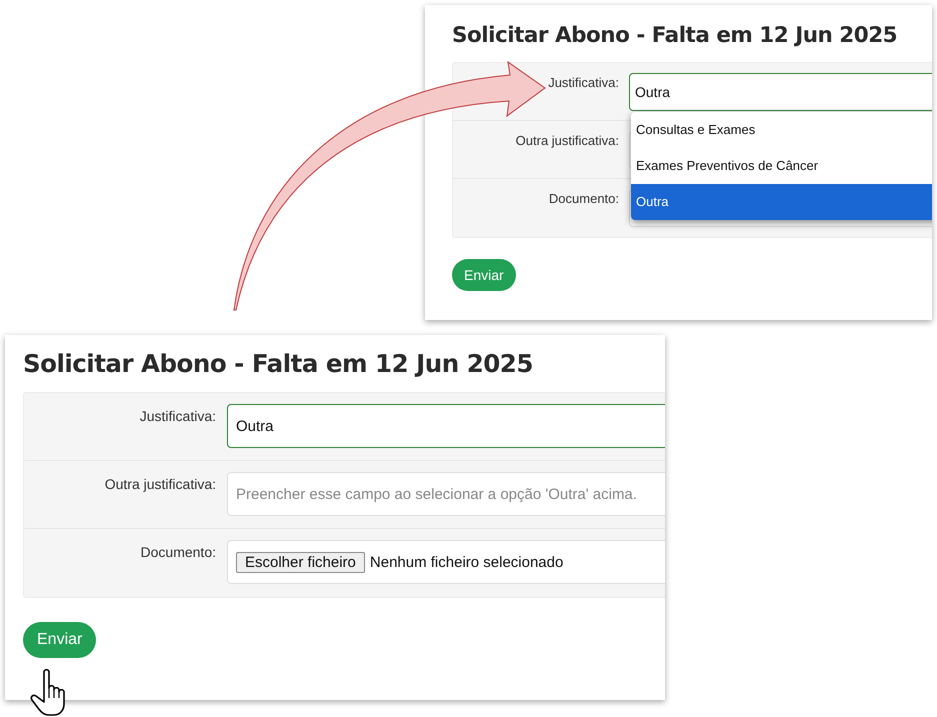 This screenshot has height=717, width=937. What do you see at coordinates (781, 130) in the screenshot?
I see `dropdown-option: Consultas e Exames` at bounding box center [781, 130].